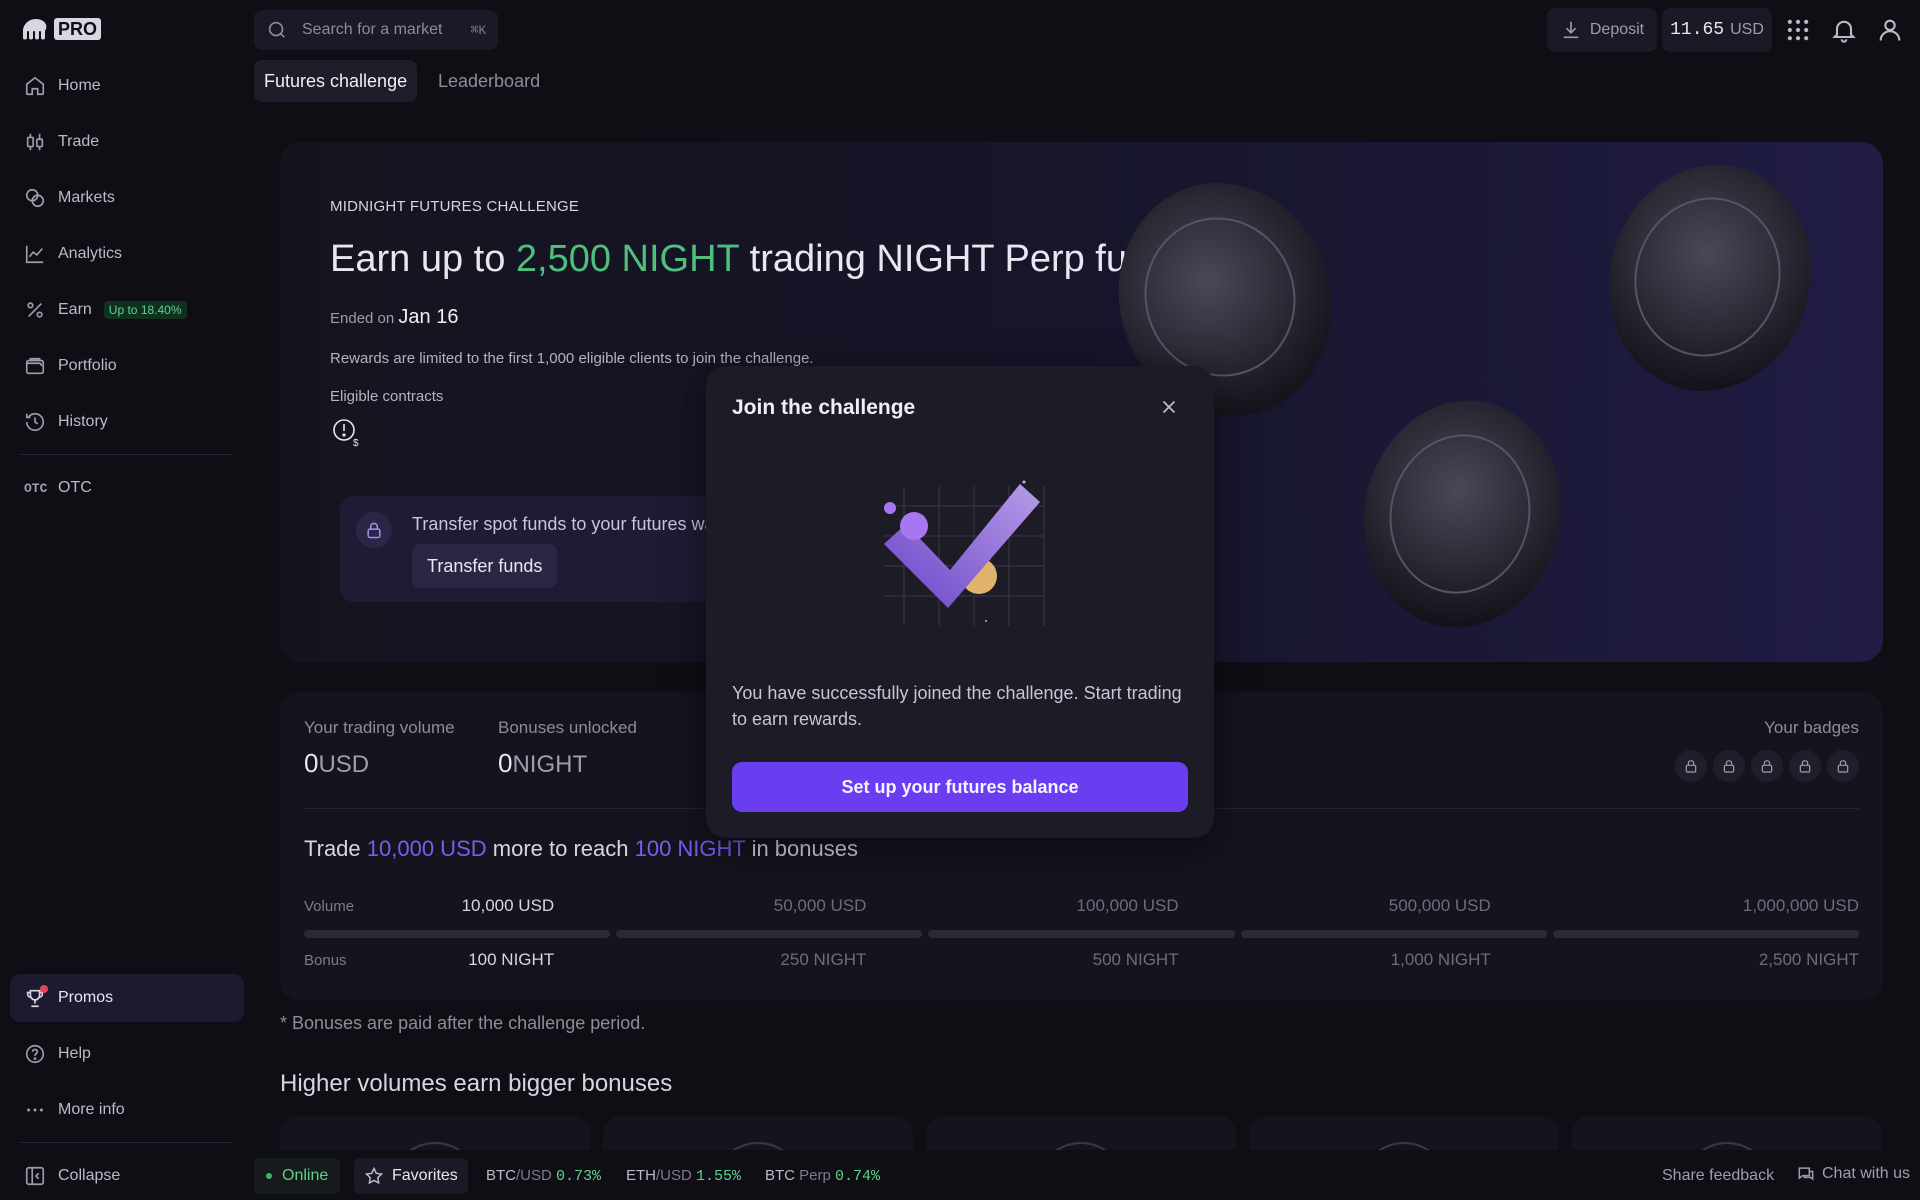 Image resolution: width=1920 pixels, height=1200 pixels. I want to click on success-checkmark-illustration, so click(964, 553).